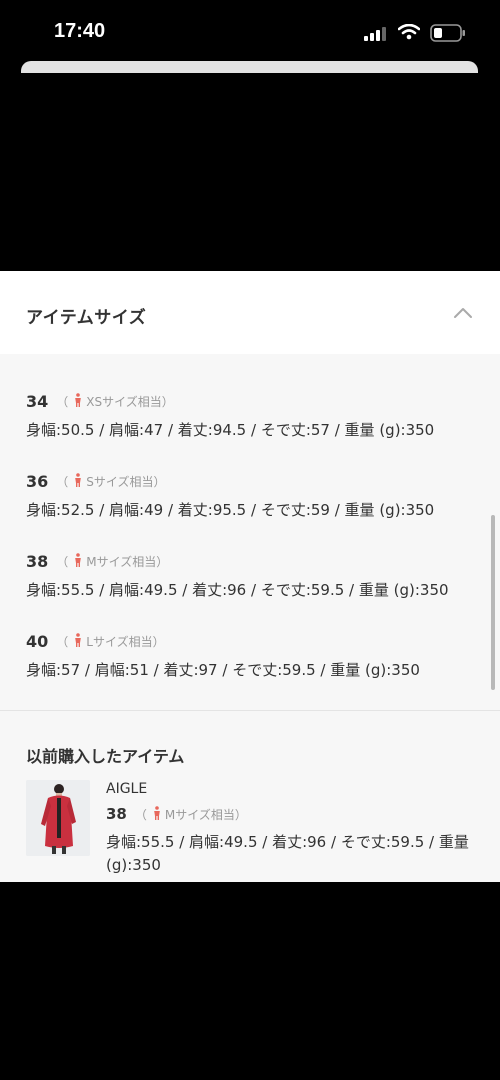 Image resolution: width=500 pixels, height=1080 pixels. I want to click on chevron-up-icon, so click(463, 313).